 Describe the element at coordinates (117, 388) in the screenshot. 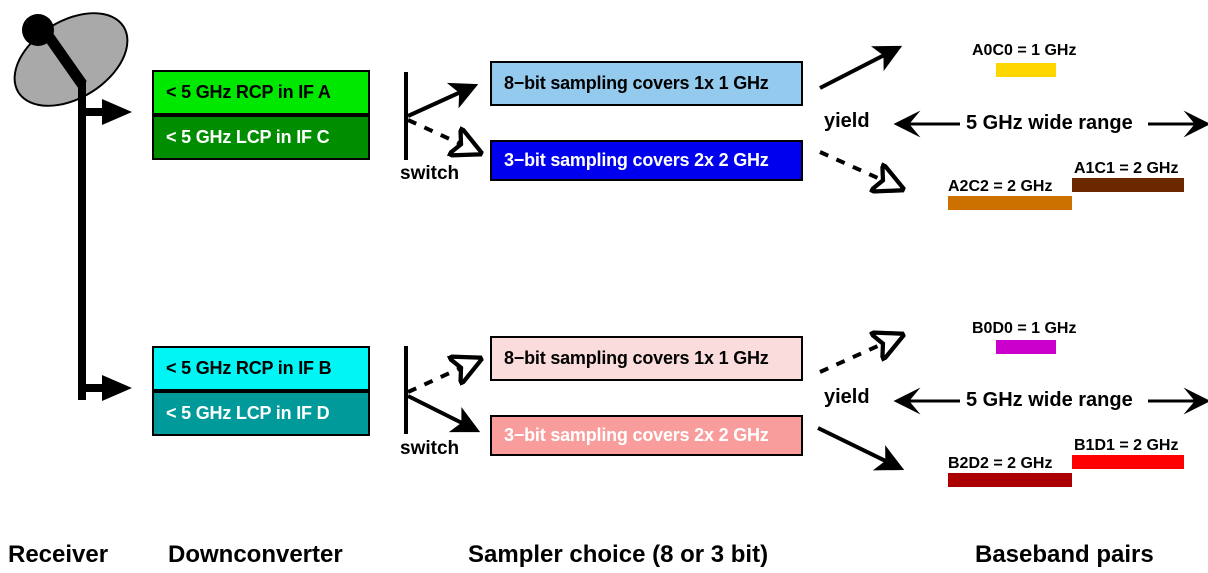

I see `receiver-branch-bottom-arrowhead` at that location.